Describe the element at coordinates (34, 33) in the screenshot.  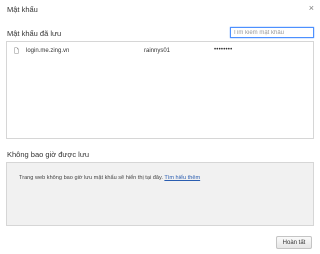
I see `saved-passwords-heading: Mật khẩu đã lưu` at that location.